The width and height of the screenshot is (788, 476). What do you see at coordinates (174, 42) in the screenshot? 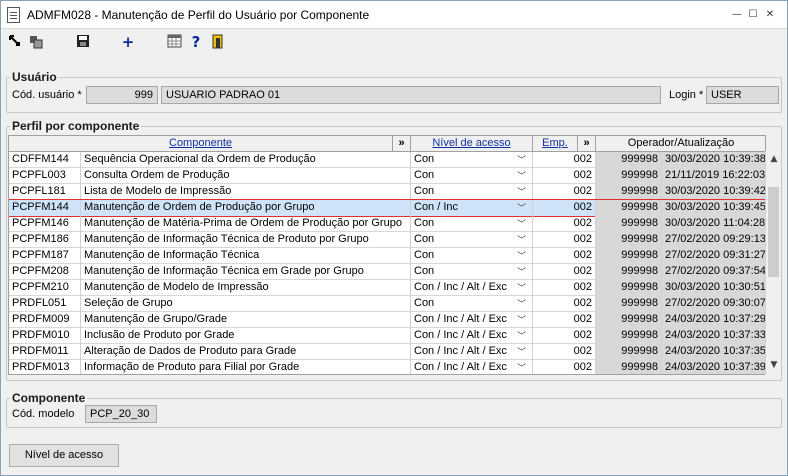
I see `calendar-icon` at bounding box center [174, 42].